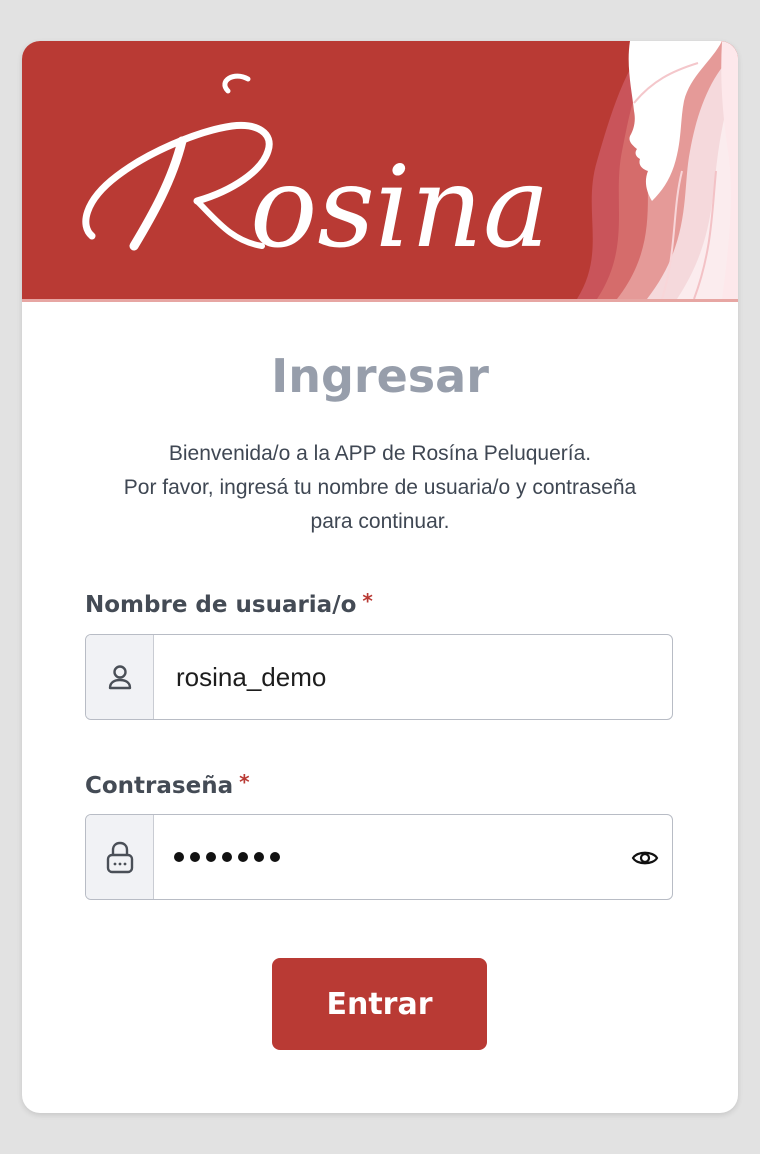  Describe the element at coordinates (159, 786) in the screenshot. I see `password-label-text: Contraseña` at that location.